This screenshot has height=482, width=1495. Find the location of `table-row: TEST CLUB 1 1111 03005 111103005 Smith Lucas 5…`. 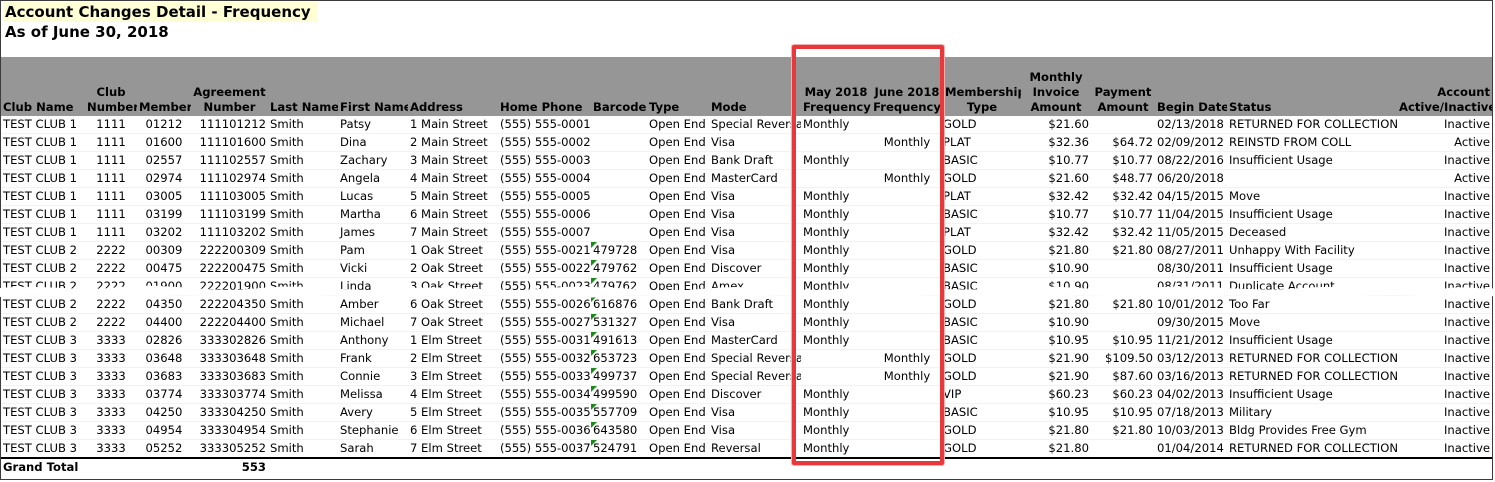

table-row: TEST CLUB 1 1111 03005 111103005 Smith Lucas 5… is located at coordinates (746, 196).